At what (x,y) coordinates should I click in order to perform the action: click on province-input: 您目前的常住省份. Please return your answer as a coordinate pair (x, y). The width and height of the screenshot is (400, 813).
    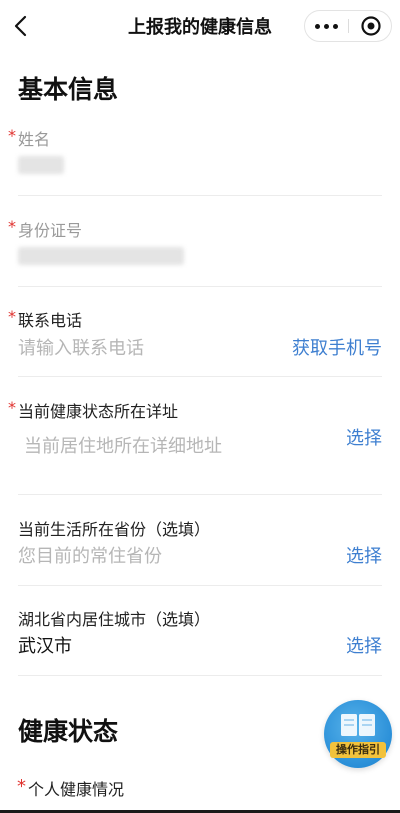
    Looking at the image, I should click on (90, 555).